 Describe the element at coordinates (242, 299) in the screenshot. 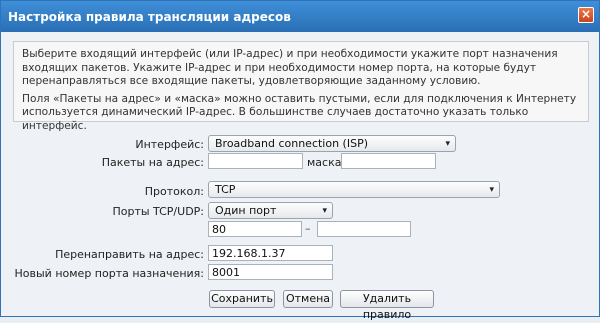

I see `save-button: Сохранить` at that location.